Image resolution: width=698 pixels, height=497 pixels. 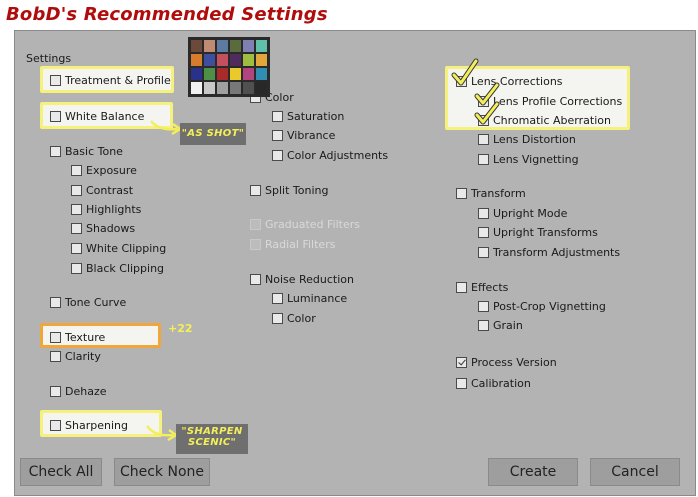 I want to click on checkbox-upright-transforms: Upright Transforms, so click(x=538, y=232).